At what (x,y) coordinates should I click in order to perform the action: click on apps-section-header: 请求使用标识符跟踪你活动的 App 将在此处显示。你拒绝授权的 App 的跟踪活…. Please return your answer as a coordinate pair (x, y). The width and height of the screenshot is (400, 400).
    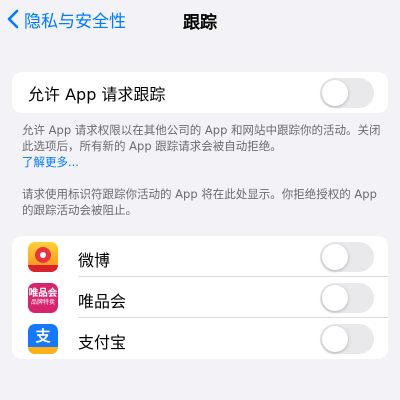
    Looking at the image, I should click on (199, 202).